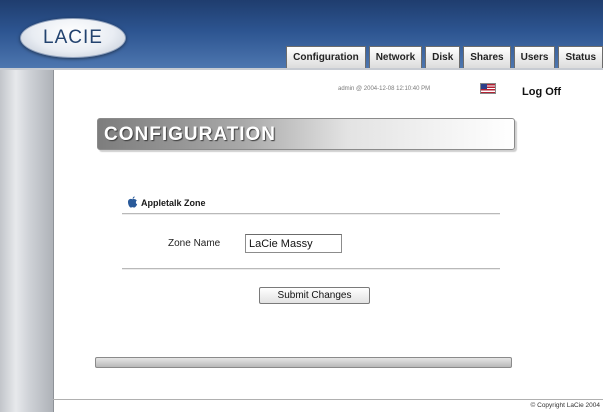  I want to click on tab-users: Users, so click(534, 57).